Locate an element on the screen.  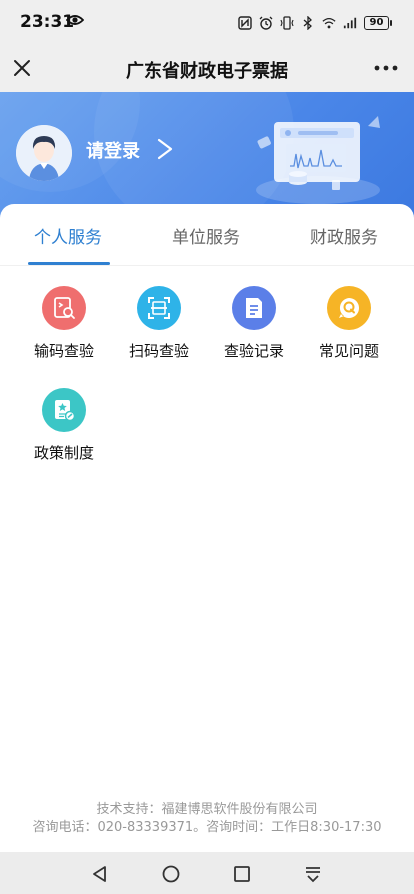
bluetooth-icon is located at coordinates (307, 23).